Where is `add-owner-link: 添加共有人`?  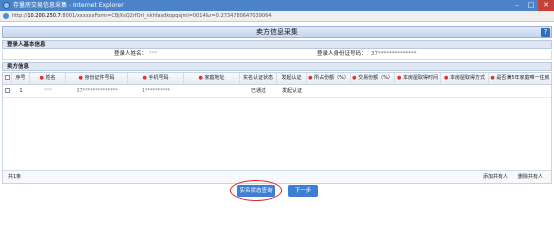
add-owner-link: 添加共有人 is located at coordinates (495, 177).